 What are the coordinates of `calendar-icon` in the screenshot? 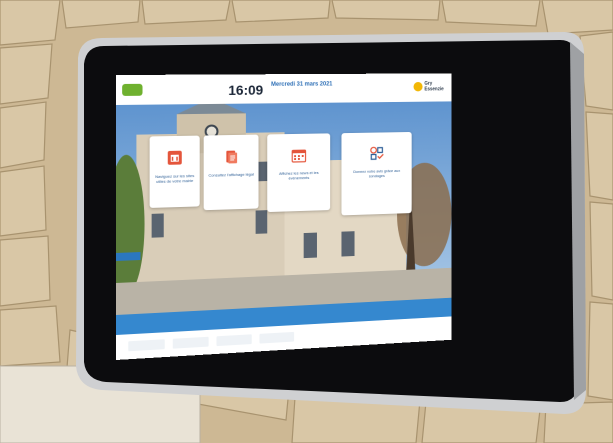 It's located at (298, 155).